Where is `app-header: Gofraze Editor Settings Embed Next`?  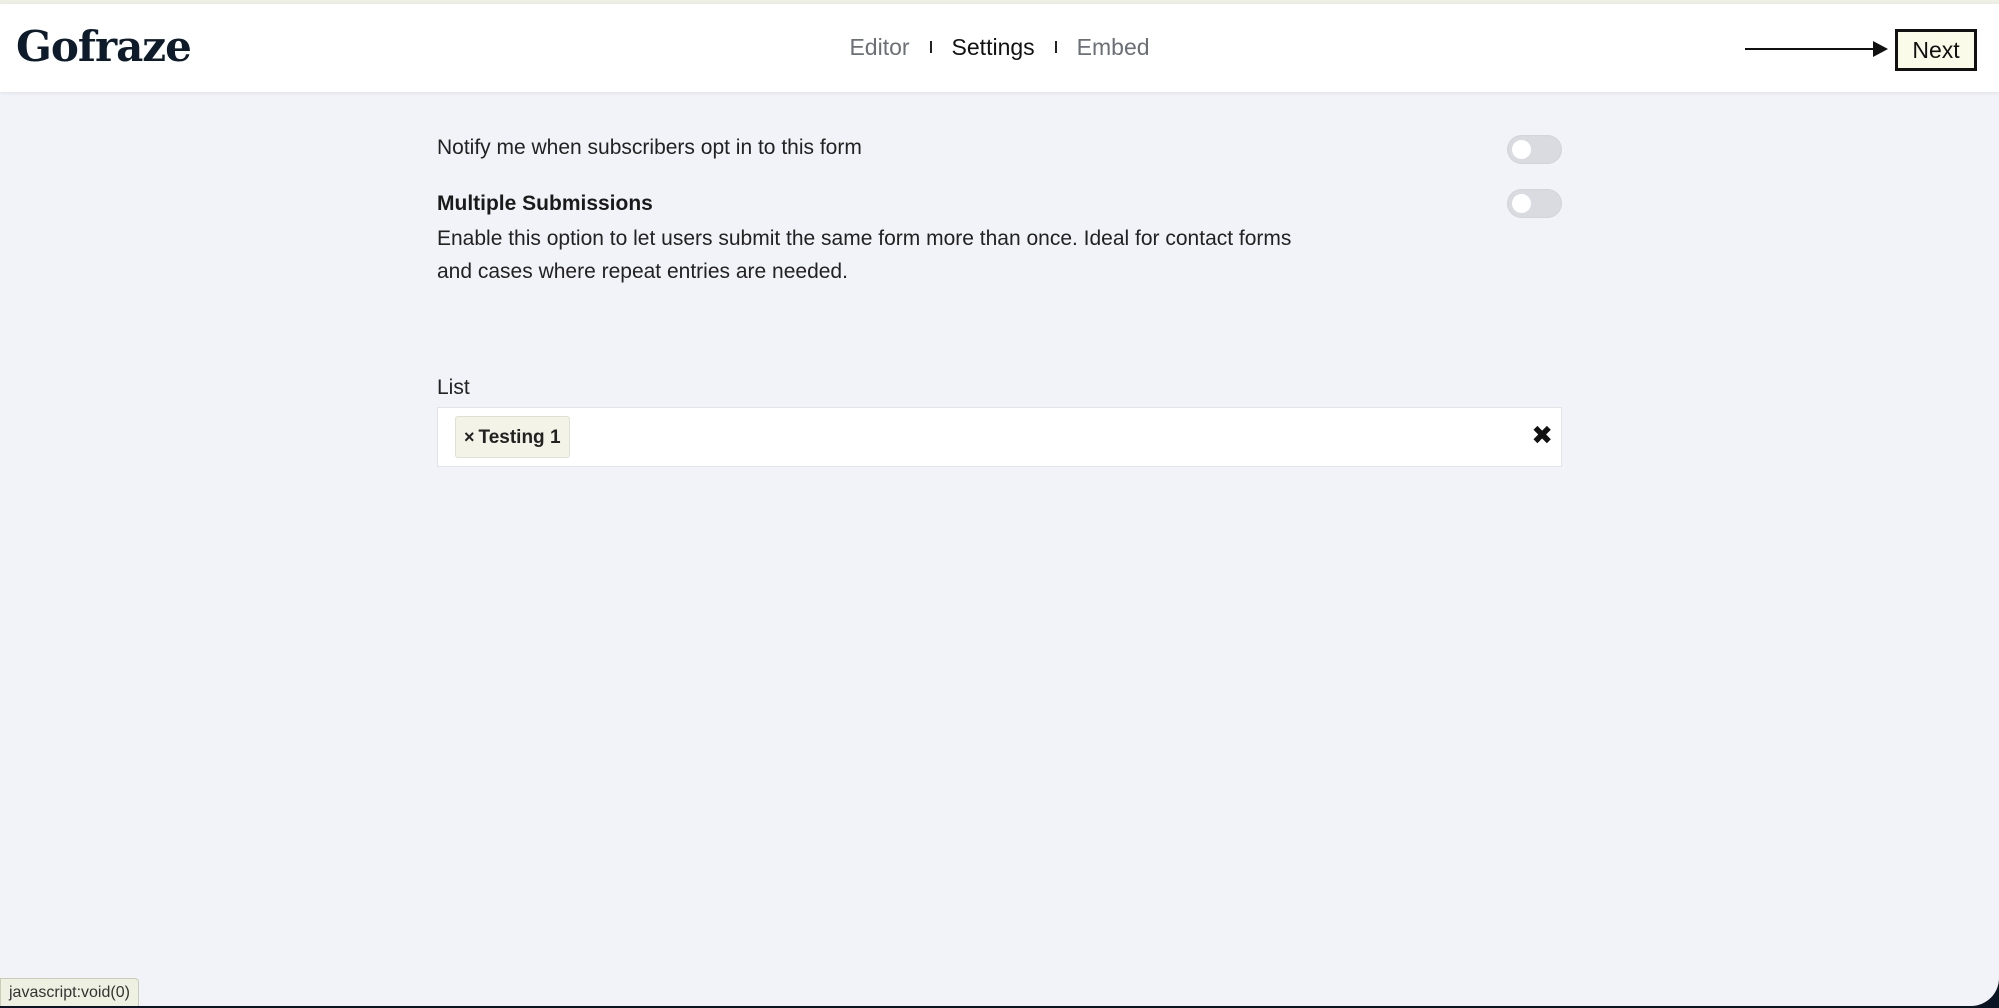 app-header: Gofraze Editor Settings Embed Next is located at coordinates (999, 48).